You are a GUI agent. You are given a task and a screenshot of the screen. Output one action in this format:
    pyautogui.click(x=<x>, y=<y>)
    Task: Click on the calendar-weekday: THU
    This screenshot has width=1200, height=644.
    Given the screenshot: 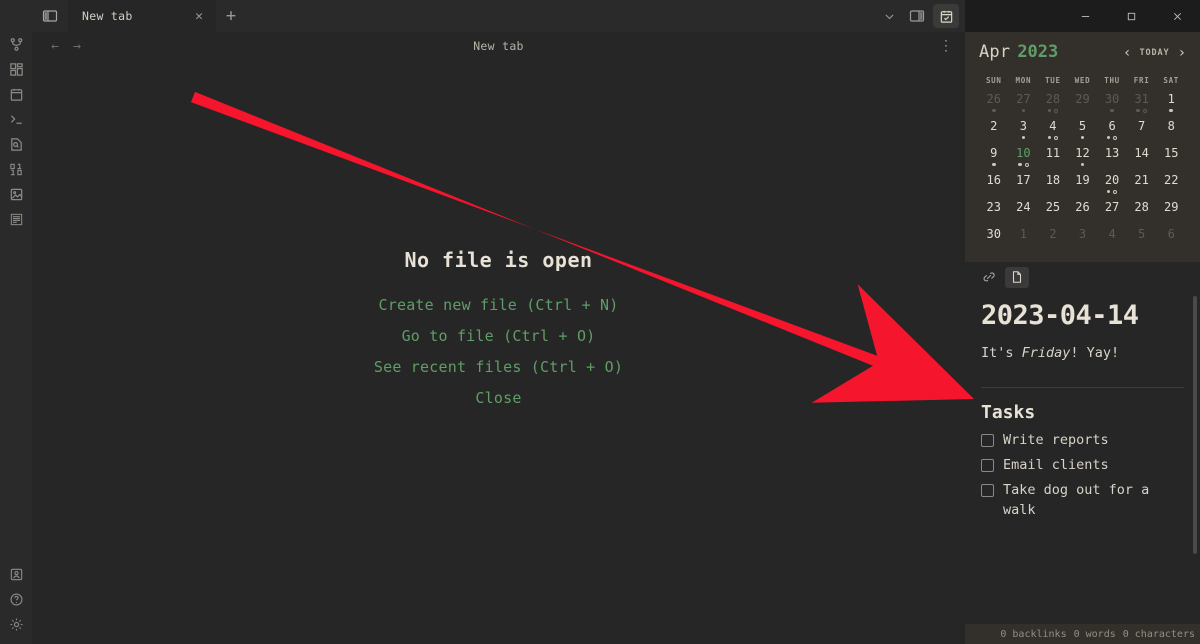 What is the action you would take?
    pyautogui.click(x=1112, y=80)
    